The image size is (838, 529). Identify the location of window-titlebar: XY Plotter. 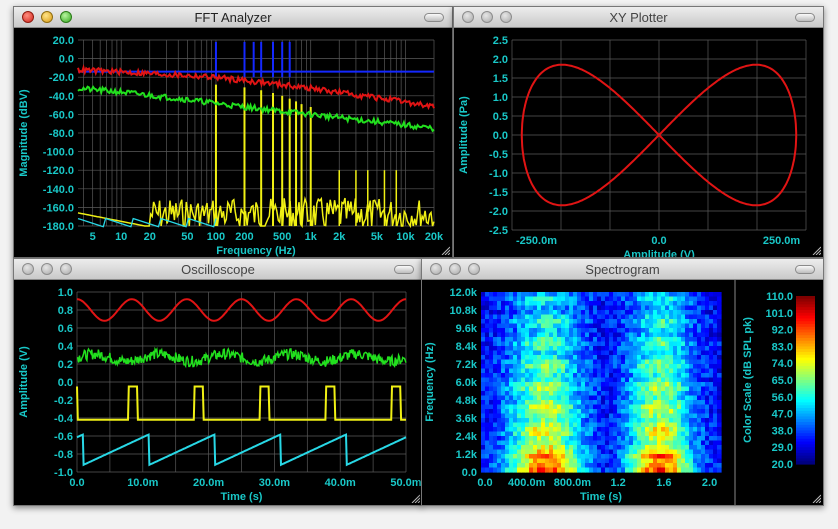
(638, 17).